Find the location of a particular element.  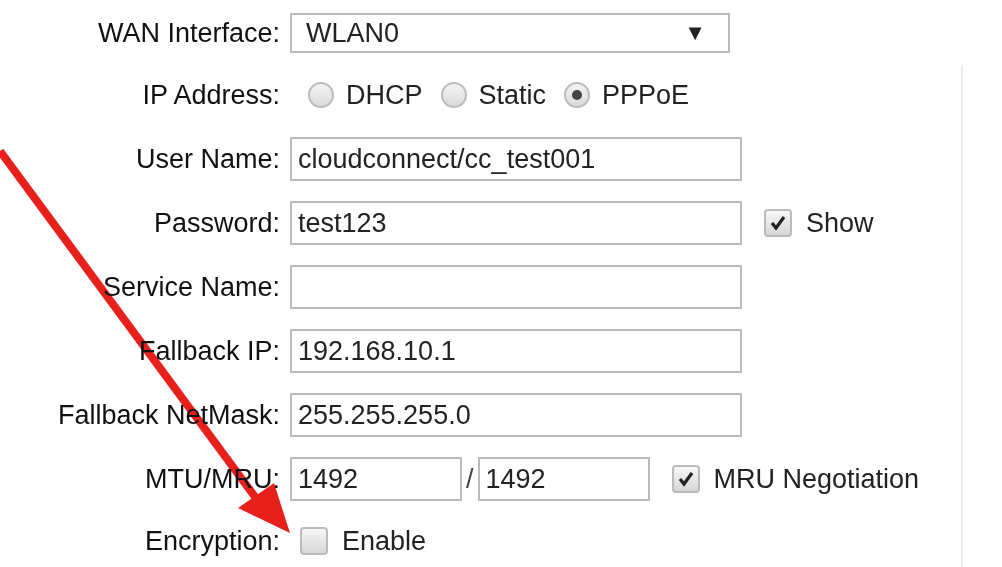

input-field: cloudconnect/cc_test001 is located at coordinates (516, 159).